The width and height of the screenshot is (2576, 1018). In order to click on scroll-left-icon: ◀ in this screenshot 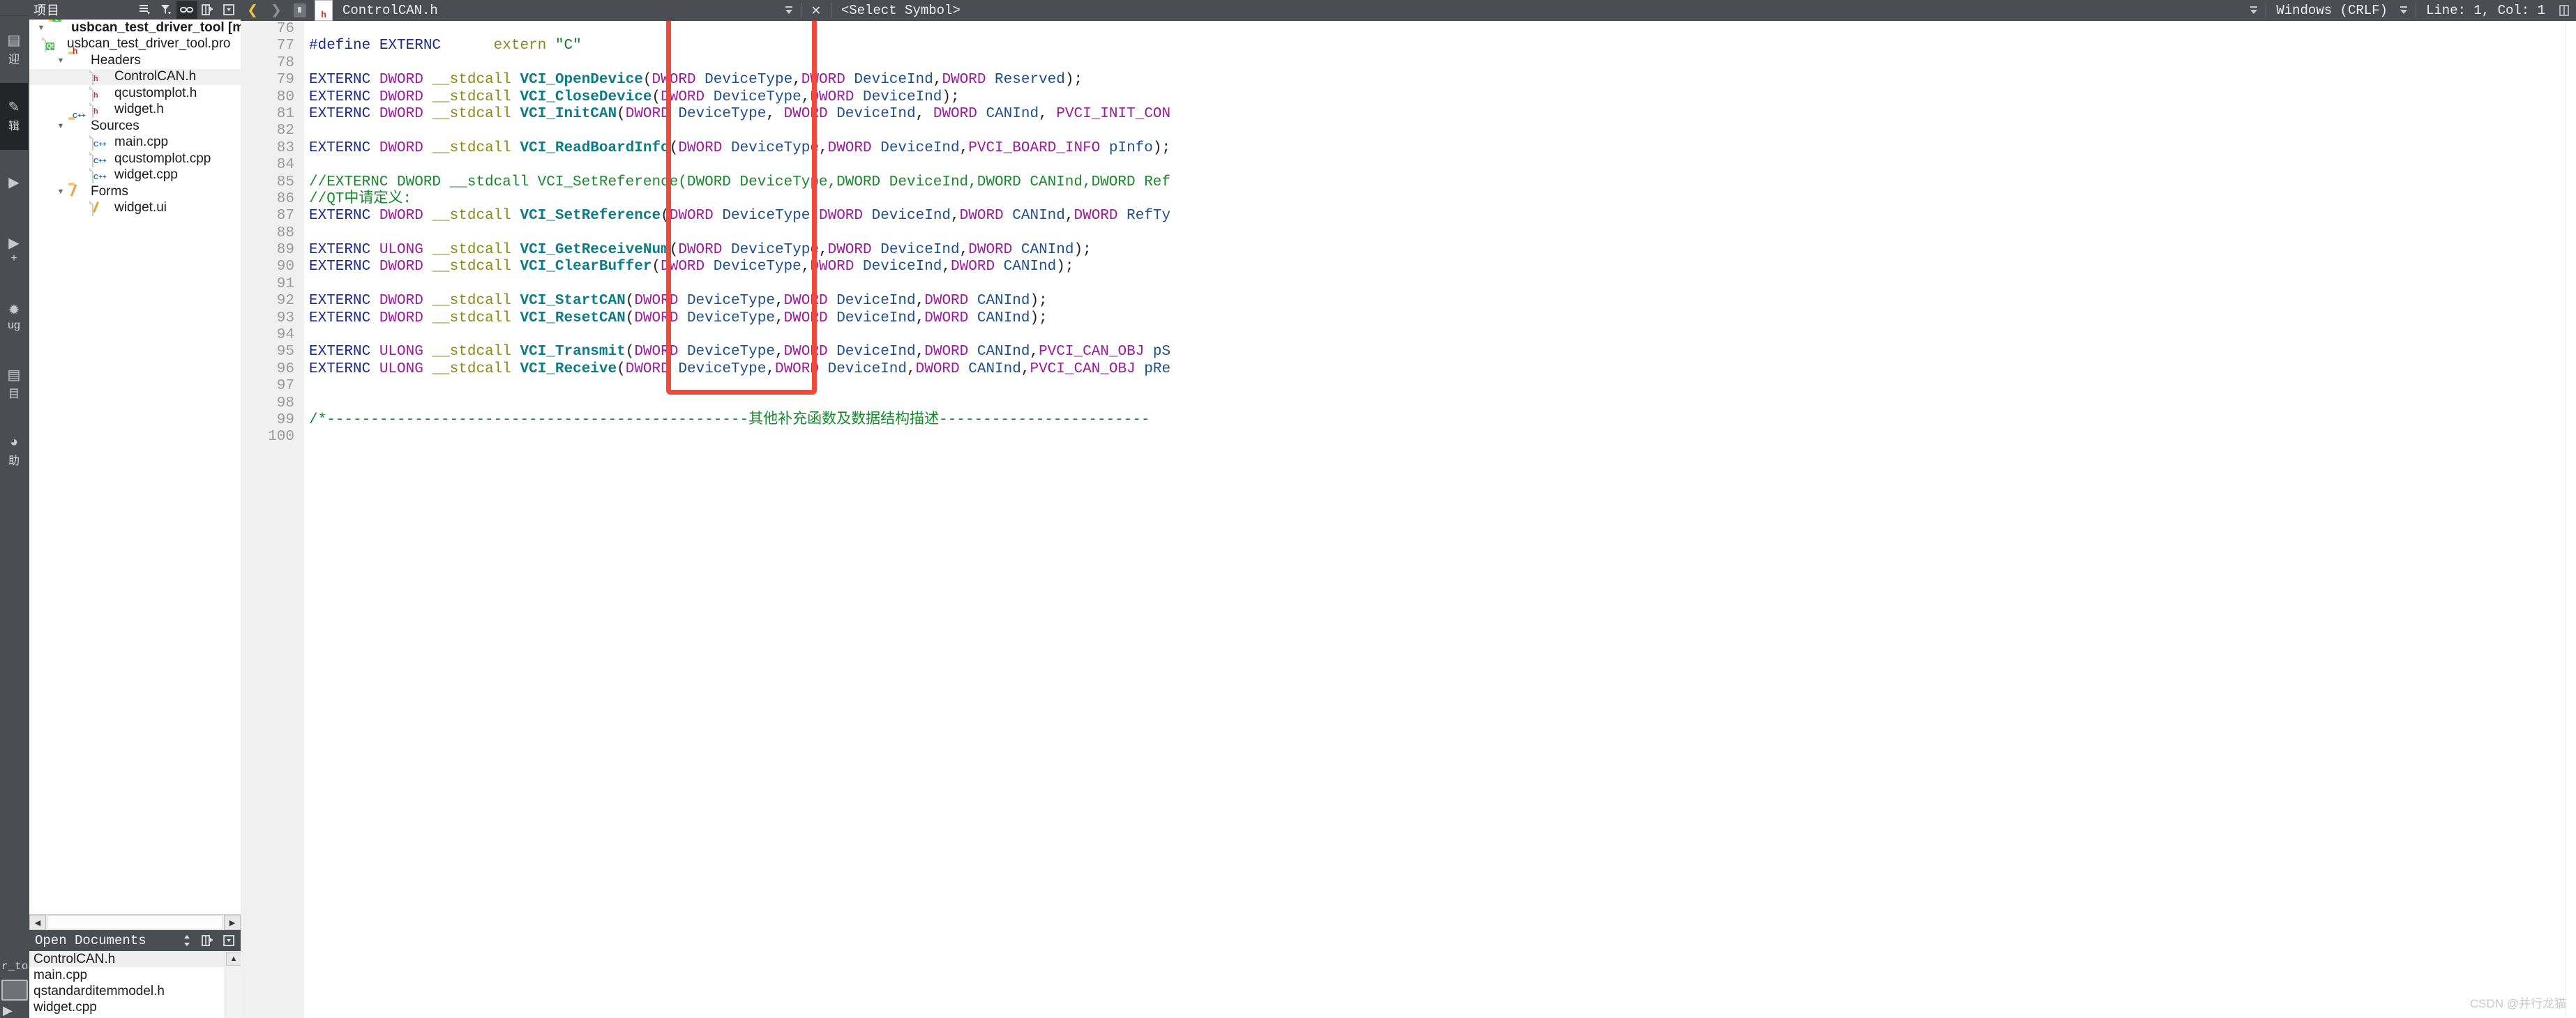, I will do `click(37, 922)`.